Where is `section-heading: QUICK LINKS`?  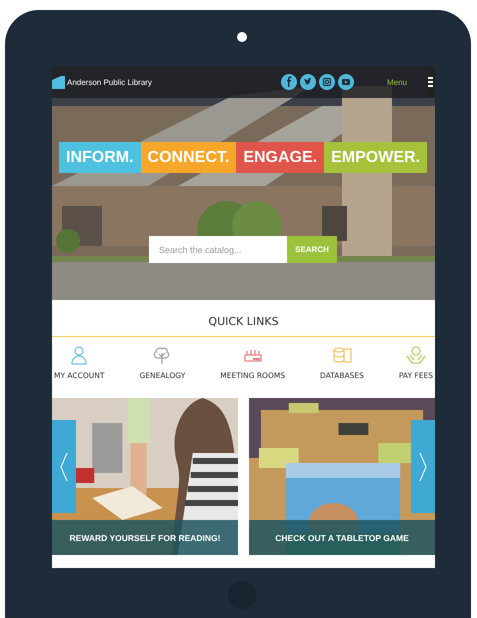 section-heading: QUICK LINKS is located at coordinates (243, 318).